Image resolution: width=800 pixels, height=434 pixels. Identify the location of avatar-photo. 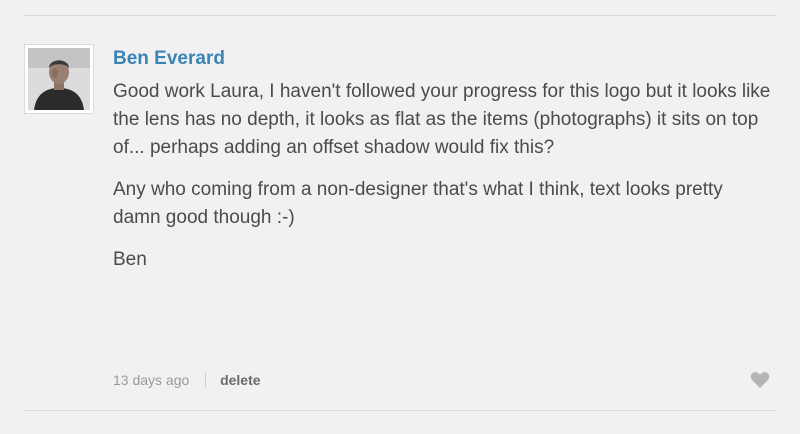
(59, 79).